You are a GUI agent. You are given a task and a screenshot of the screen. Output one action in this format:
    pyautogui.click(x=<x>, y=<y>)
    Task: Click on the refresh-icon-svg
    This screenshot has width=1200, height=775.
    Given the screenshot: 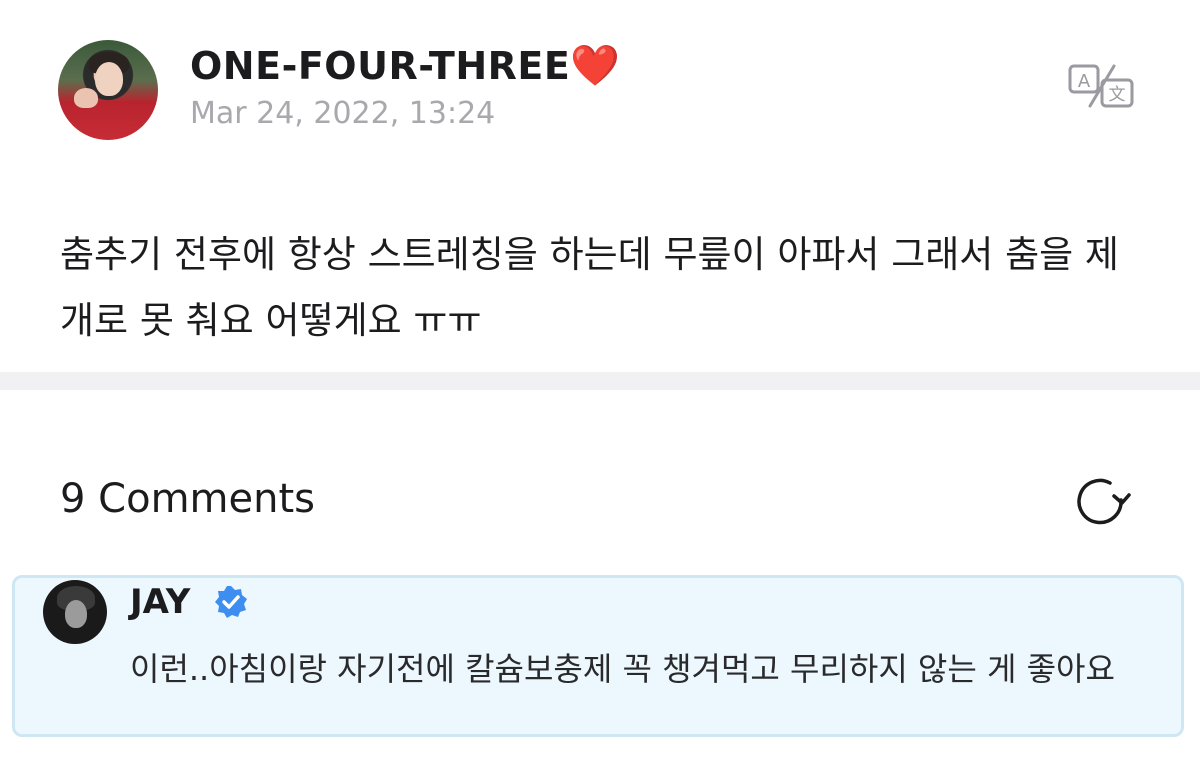 What is the action you would take?
    pyautogui.click(x=1104, y=501)
    